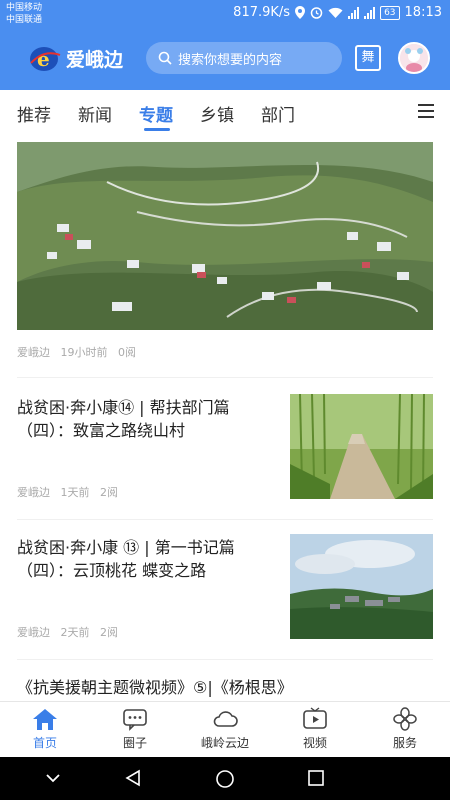 The image size is (450, 800). Describe the element at coordinates (314, 743) in the screenshot. I see `nav-label: 视频` at that location.